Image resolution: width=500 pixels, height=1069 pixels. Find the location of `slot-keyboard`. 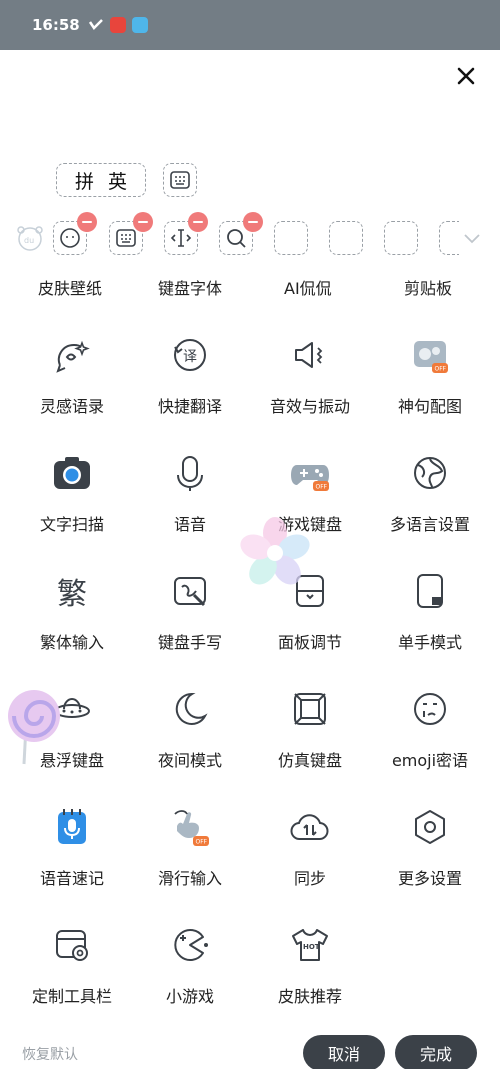

slot-keyboard is located at coordinates (131, 233).